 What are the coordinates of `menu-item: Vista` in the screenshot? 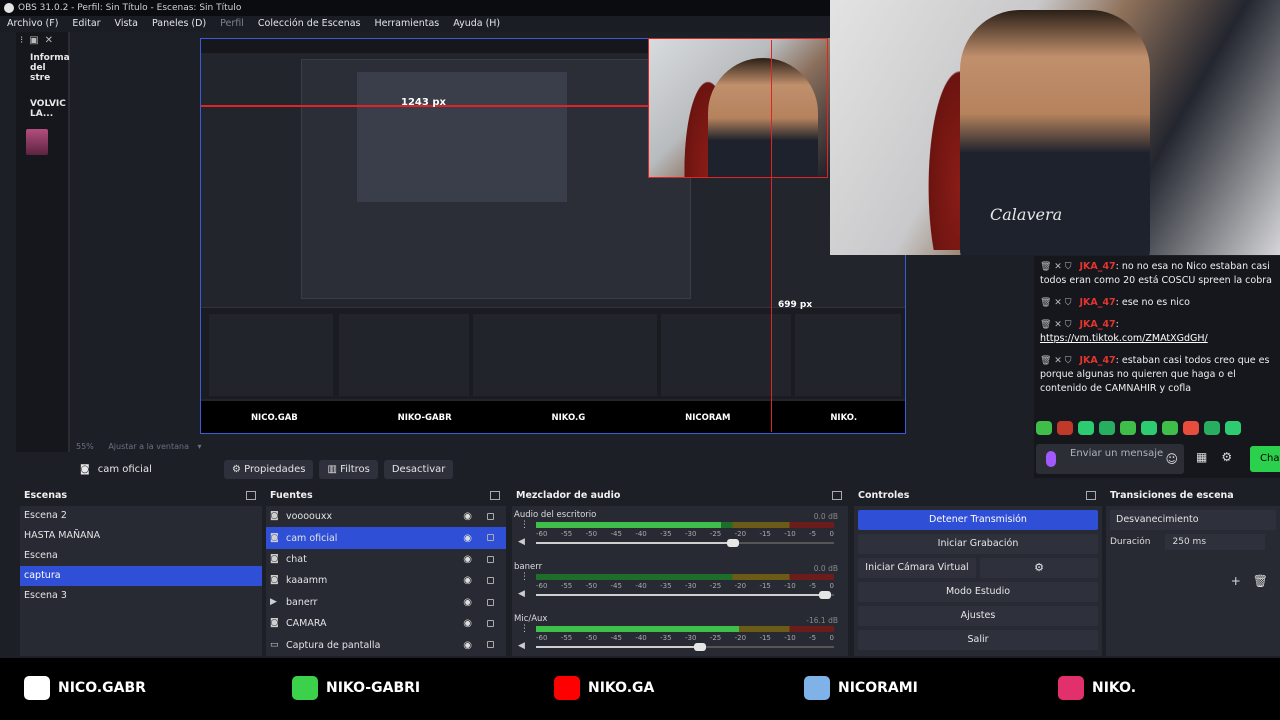 It's located at (126, 24).